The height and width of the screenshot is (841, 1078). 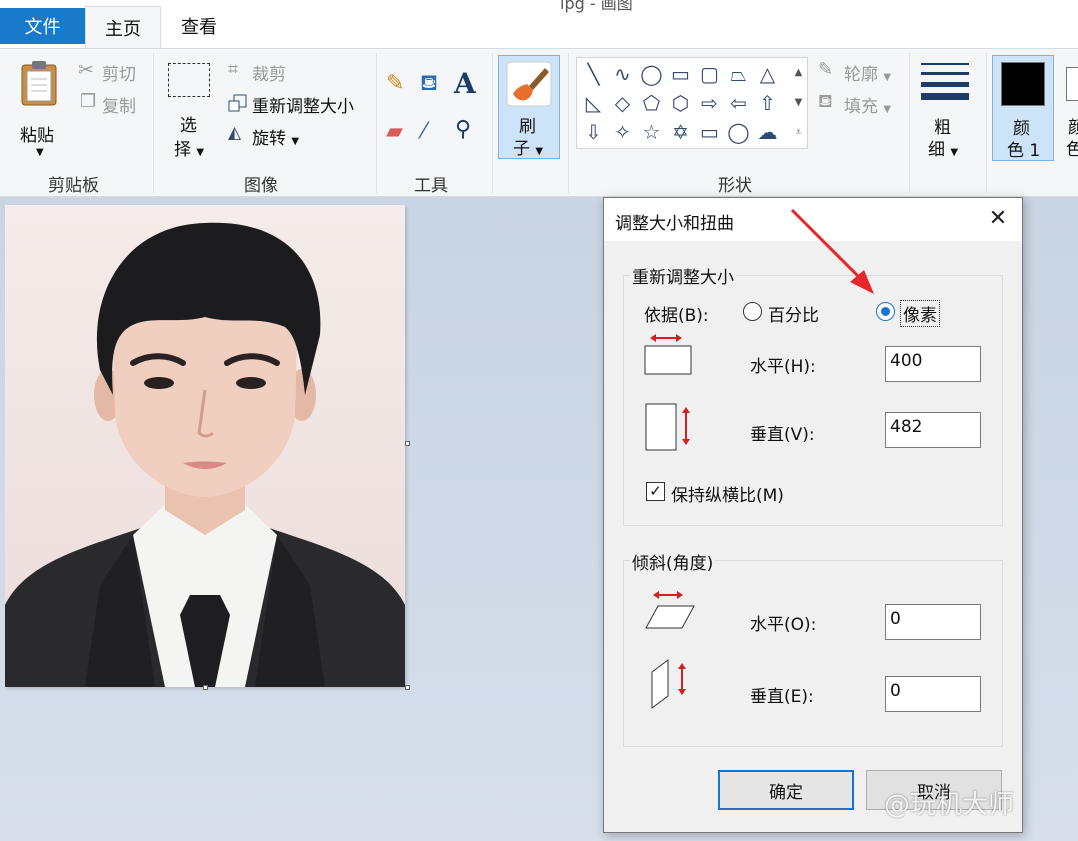 What do you see at coordinates (1023, 108) in the screenshot?
I see `color1-button: 颜 色 1` at bounding box center [1023, 108].